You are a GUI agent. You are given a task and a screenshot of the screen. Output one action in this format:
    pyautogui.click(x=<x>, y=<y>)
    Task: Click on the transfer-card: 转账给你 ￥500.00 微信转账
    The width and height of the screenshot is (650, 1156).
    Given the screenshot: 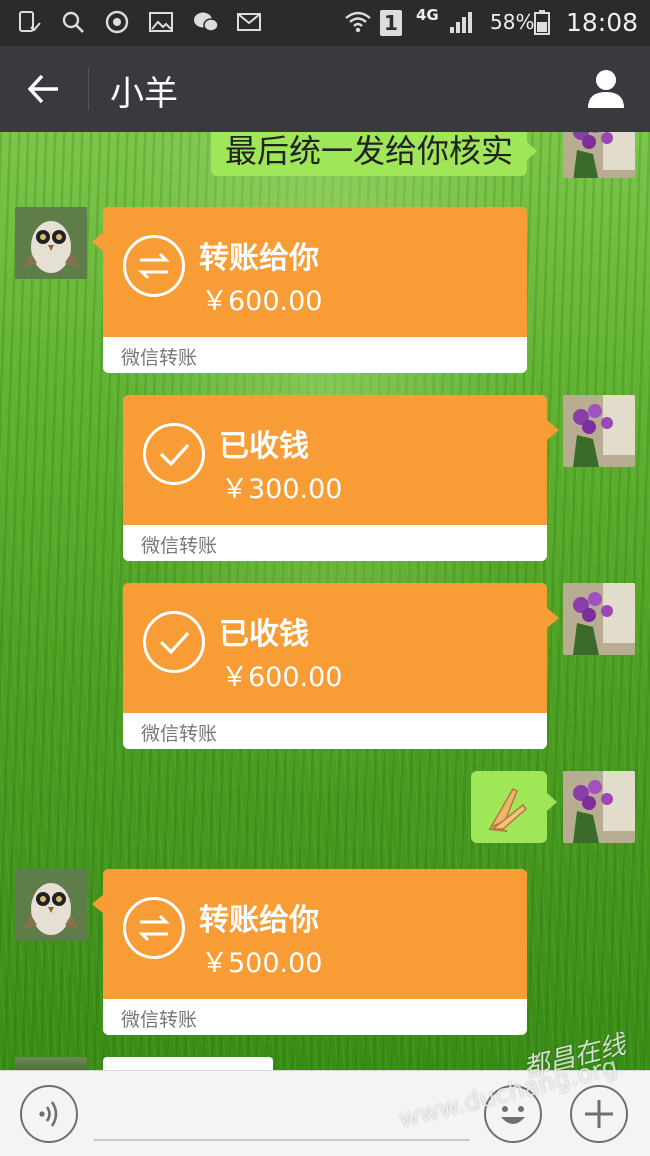 What is the action you would take?
    pyautogui.click(x=315, y=952)
    